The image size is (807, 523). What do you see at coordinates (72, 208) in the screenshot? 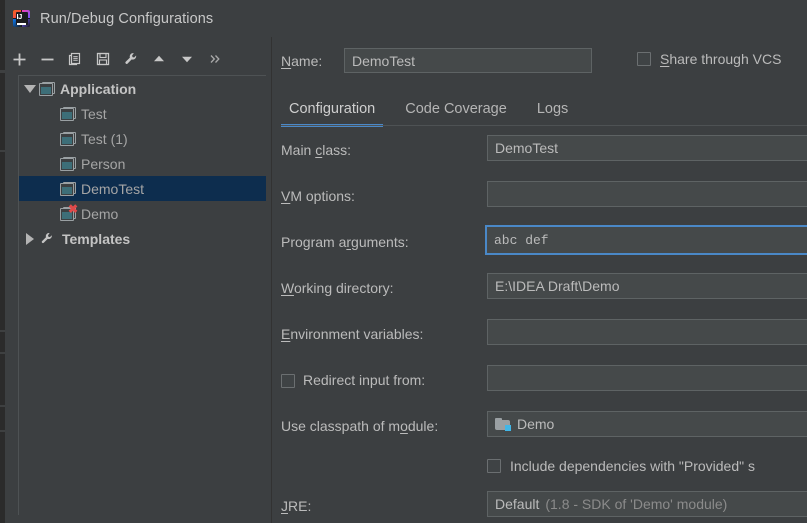
I see `error-badge-icon: ✖` at bounding box center [72, 208].